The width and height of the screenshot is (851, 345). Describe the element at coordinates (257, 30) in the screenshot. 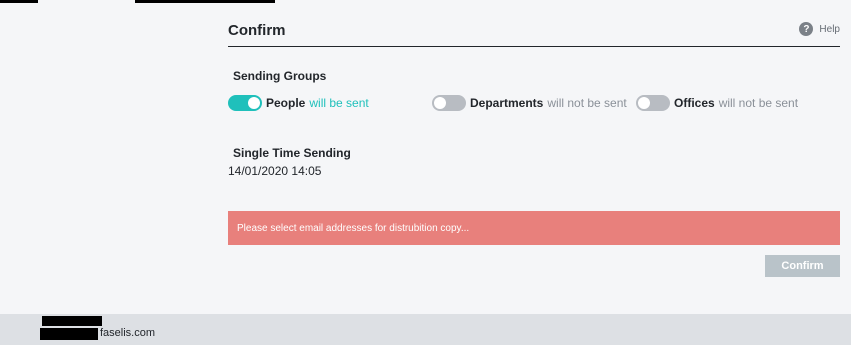

I see `page-title: Confirm` at that location.